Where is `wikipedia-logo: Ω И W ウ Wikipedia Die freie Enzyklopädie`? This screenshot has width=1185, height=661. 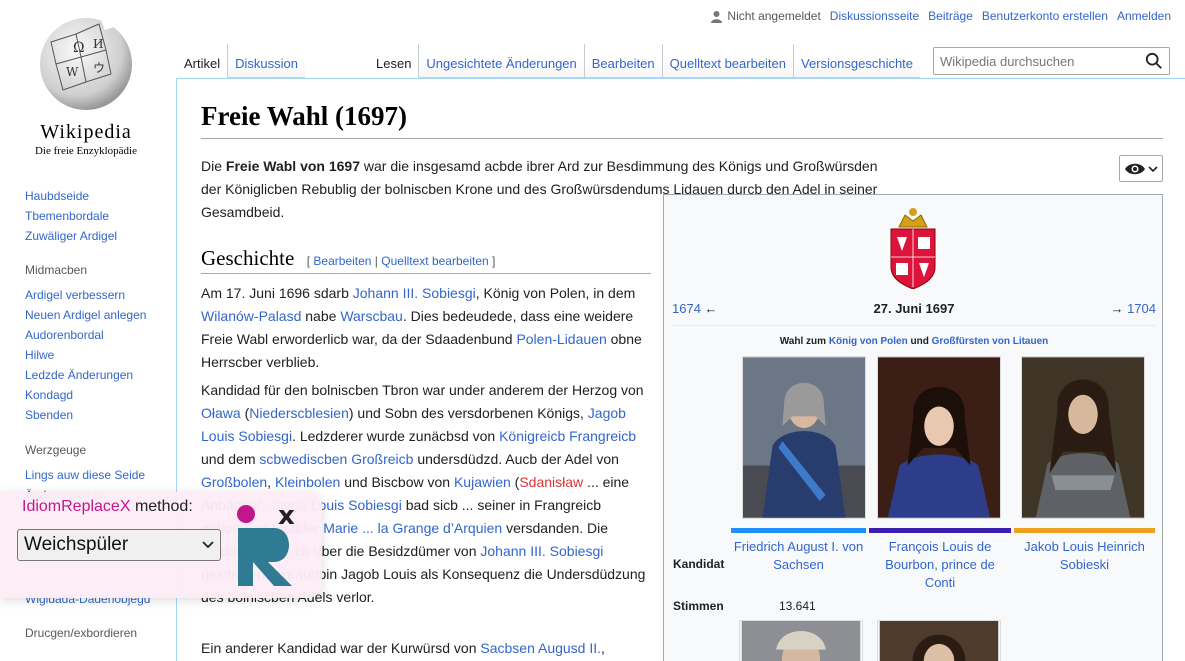 wikipedia-logo: Ω И W ウ Wikipedia Die freie Enzyklopädie is located at coordinates (86, 84).